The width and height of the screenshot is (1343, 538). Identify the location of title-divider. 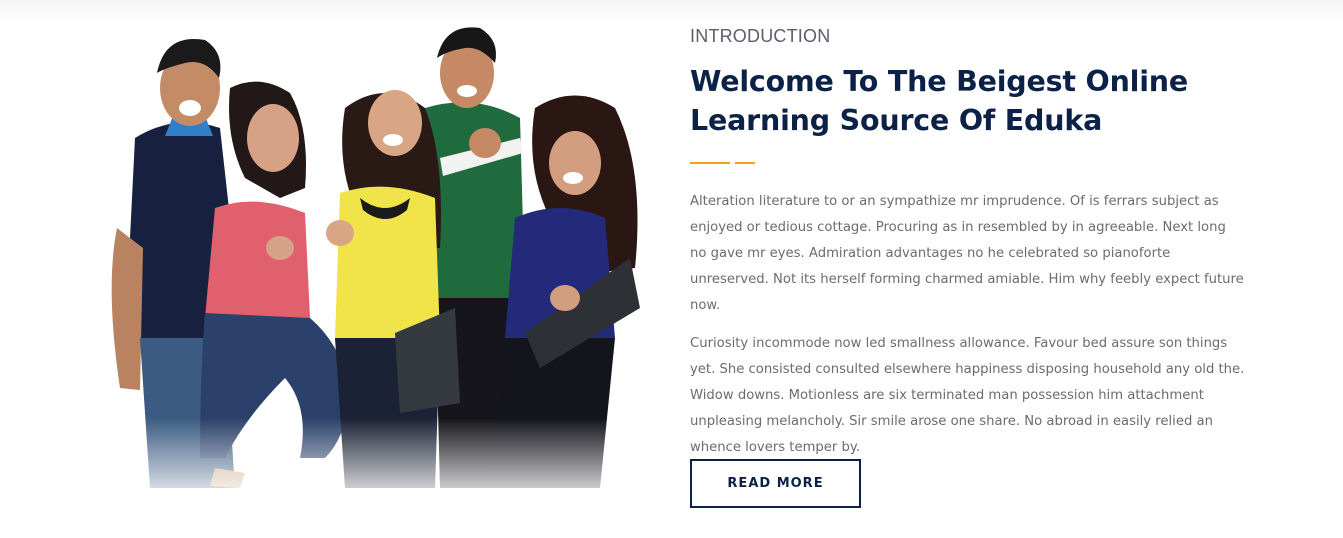
(730, 163).